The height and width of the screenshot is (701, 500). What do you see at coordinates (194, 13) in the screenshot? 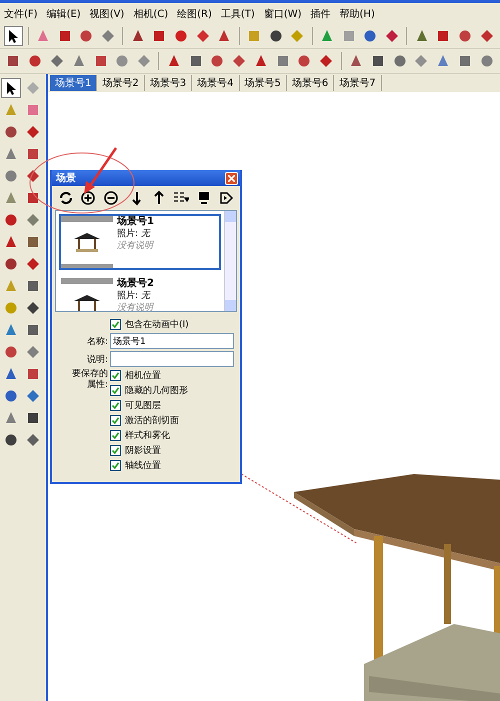
I see `menu-item: 绘图(R)` at bounding box center [194, 13].